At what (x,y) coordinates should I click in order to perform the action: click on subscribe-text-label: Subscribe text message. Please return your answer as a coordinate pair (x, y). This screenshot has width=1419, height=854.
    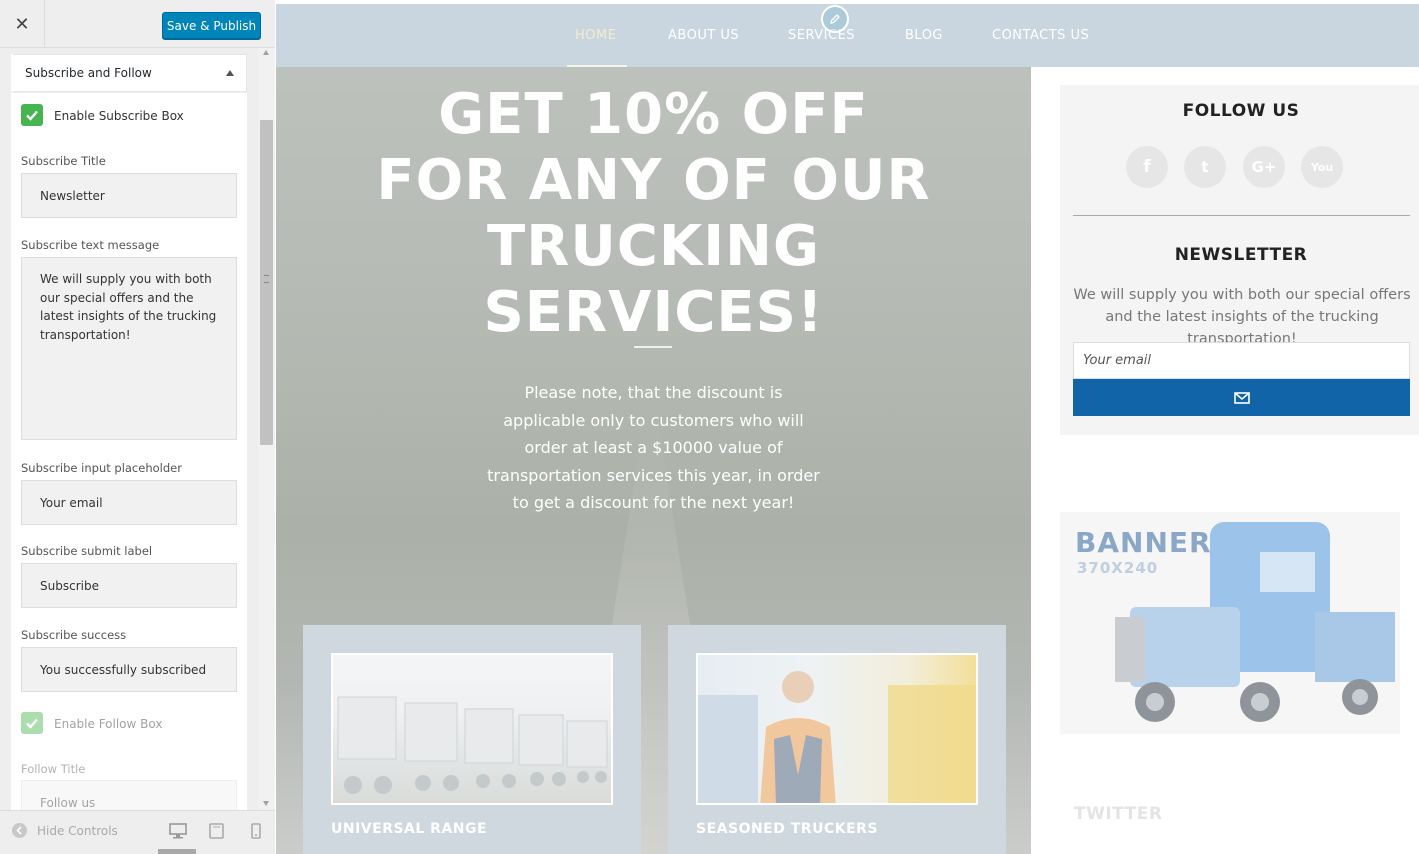
    Looking at the image, I should click on (90, 245).